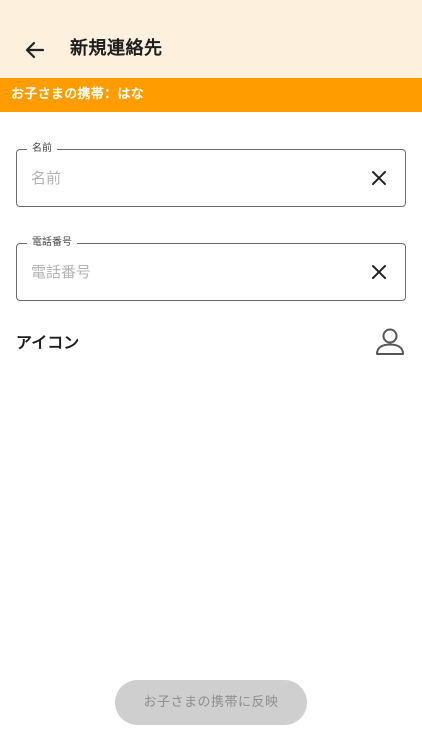 This screenshot has height=750, width=422. I want to click on page-title: 新規連絡先, so click(116, 48).